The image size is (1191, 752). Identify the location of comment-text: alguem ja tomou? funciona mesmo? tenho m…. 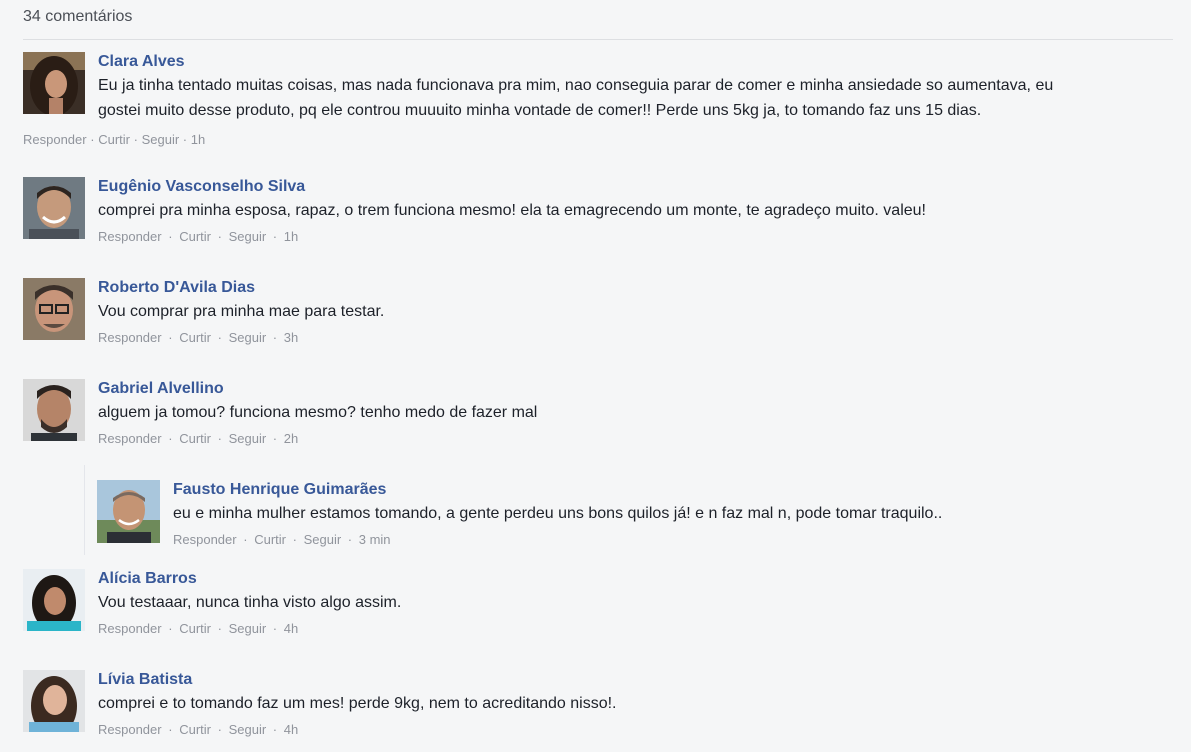
(318, 412).